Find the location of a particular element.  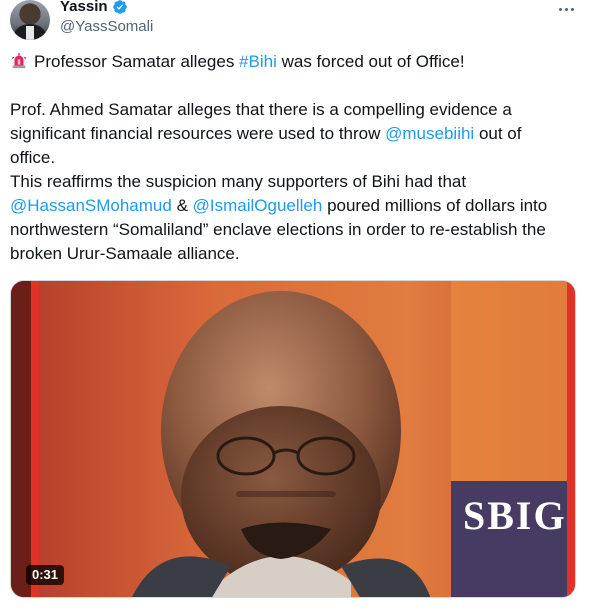

headline-text: Professor Samatar alleges is located at coordinates (137, 61).